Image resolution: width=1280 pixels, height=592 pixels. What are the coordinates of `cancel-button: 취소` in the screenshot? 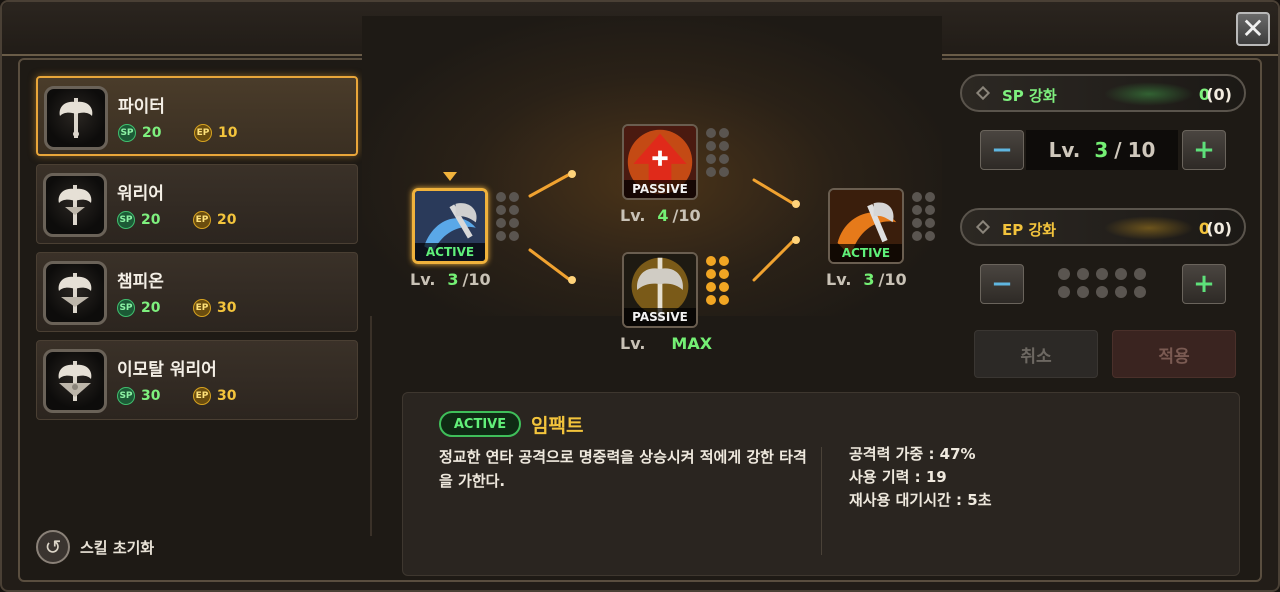 It's located at (1036, 354).